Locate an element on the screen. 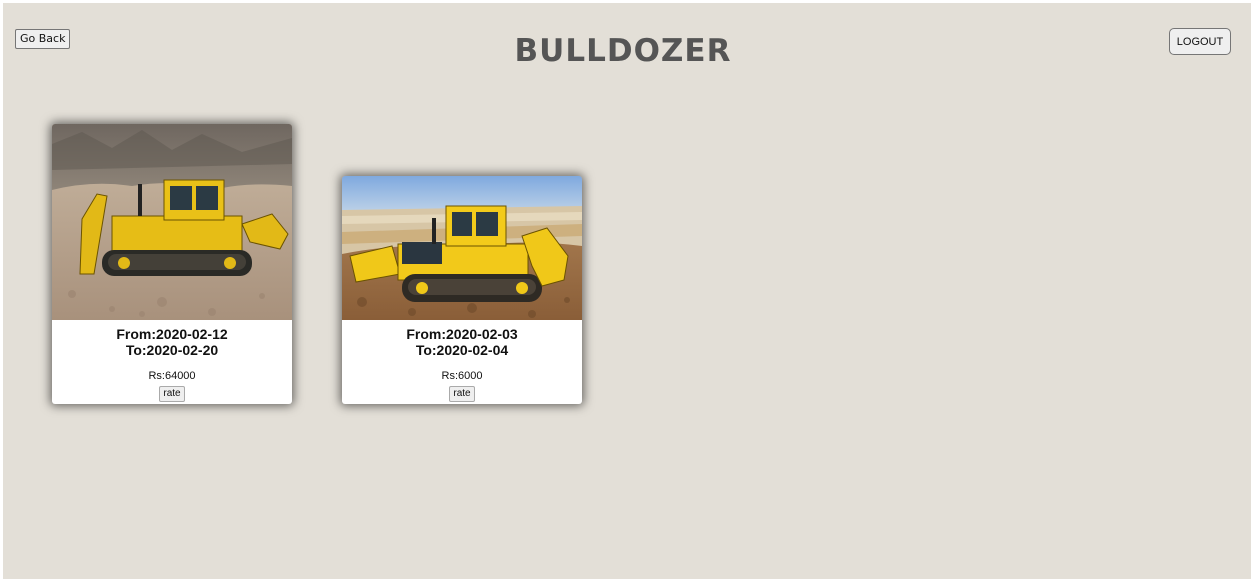  from-date: From:2020-02-03 is located at coordinates (462, 334).